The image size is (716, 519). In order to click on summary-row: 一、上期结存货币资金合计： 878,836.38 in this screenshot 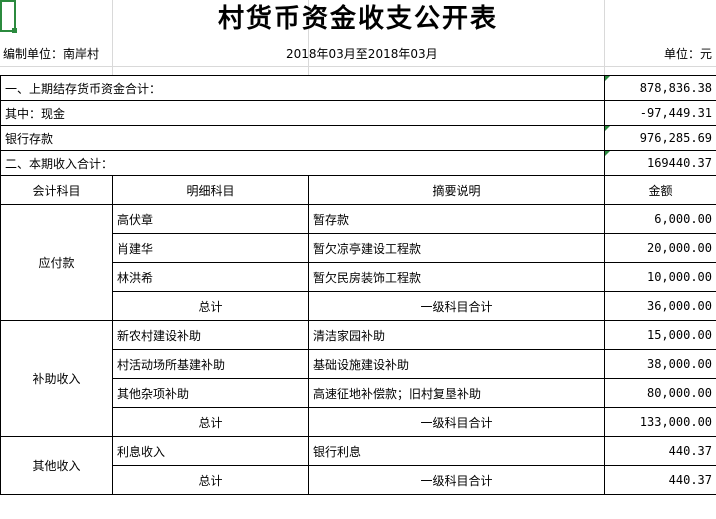, I will do `click(358, 88)`.